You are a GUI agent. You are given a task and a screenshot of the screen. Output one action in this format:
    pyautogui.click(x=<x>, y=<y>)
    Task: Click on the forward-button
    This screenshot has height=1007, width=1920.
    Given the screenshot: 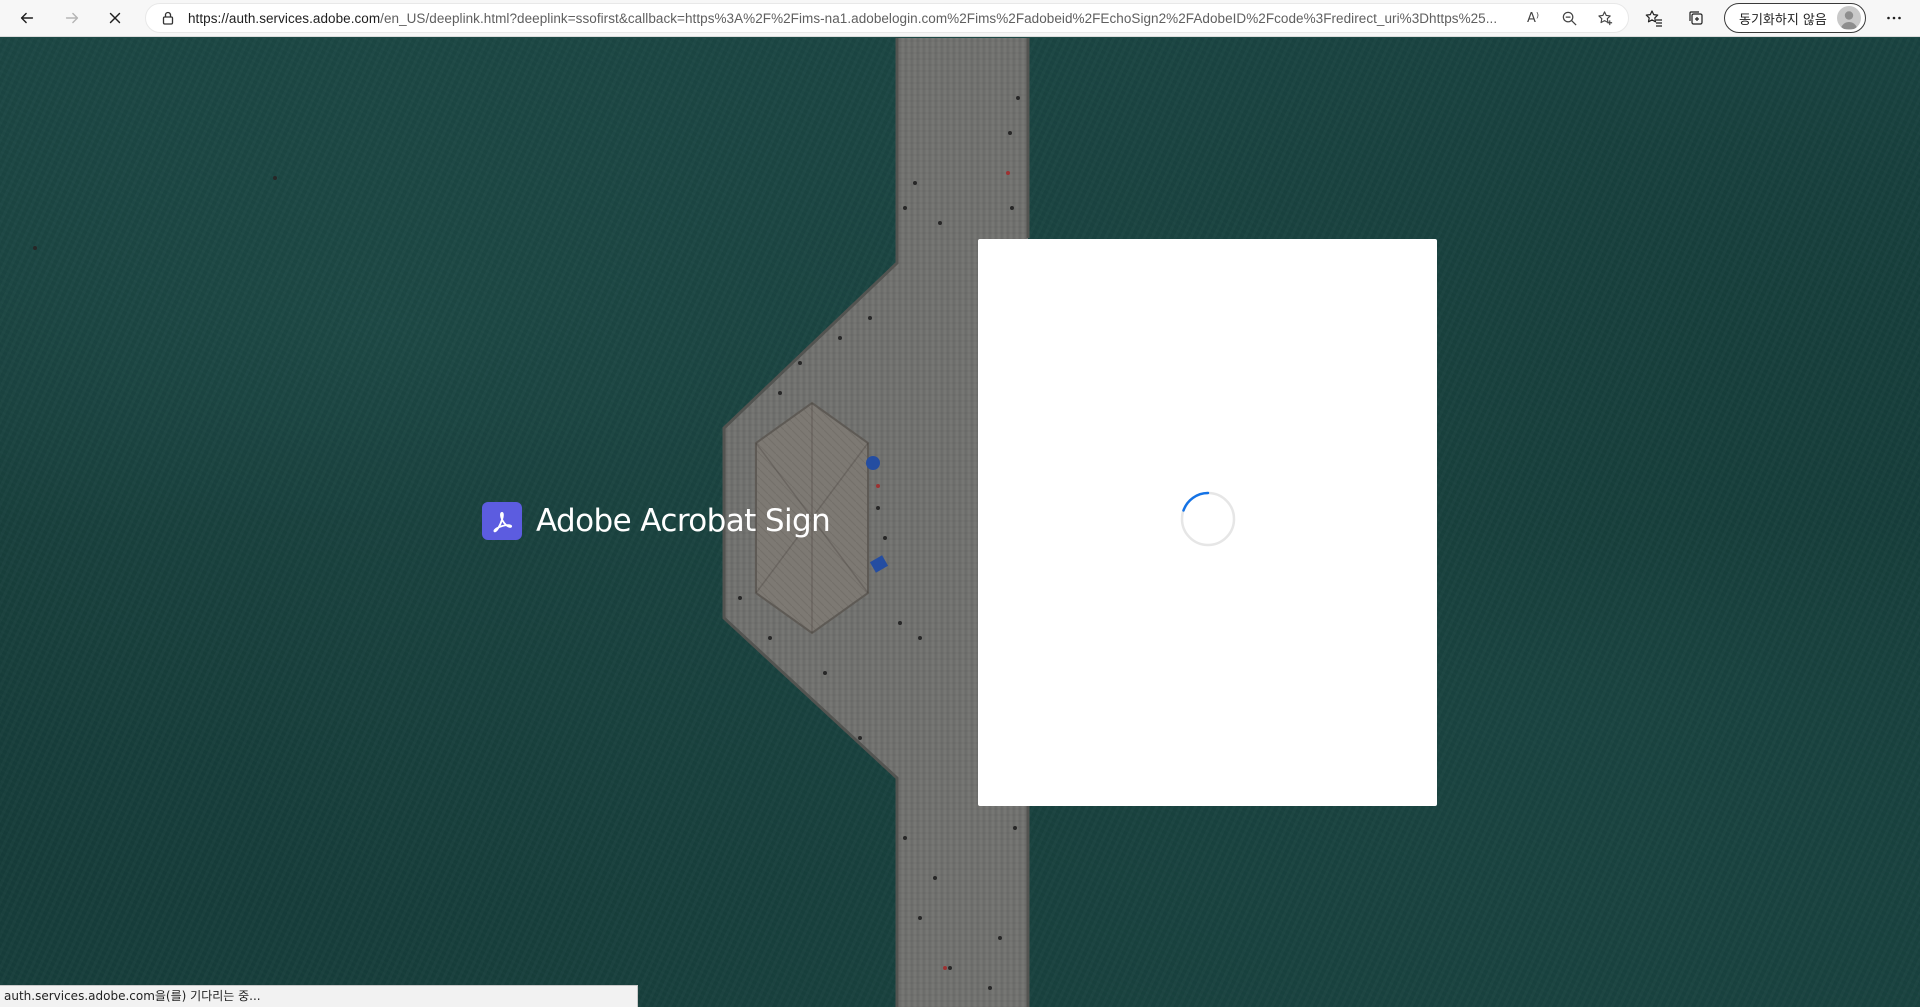 What is the action you would take?
    pyautogui.click(x=72, y=18)
    